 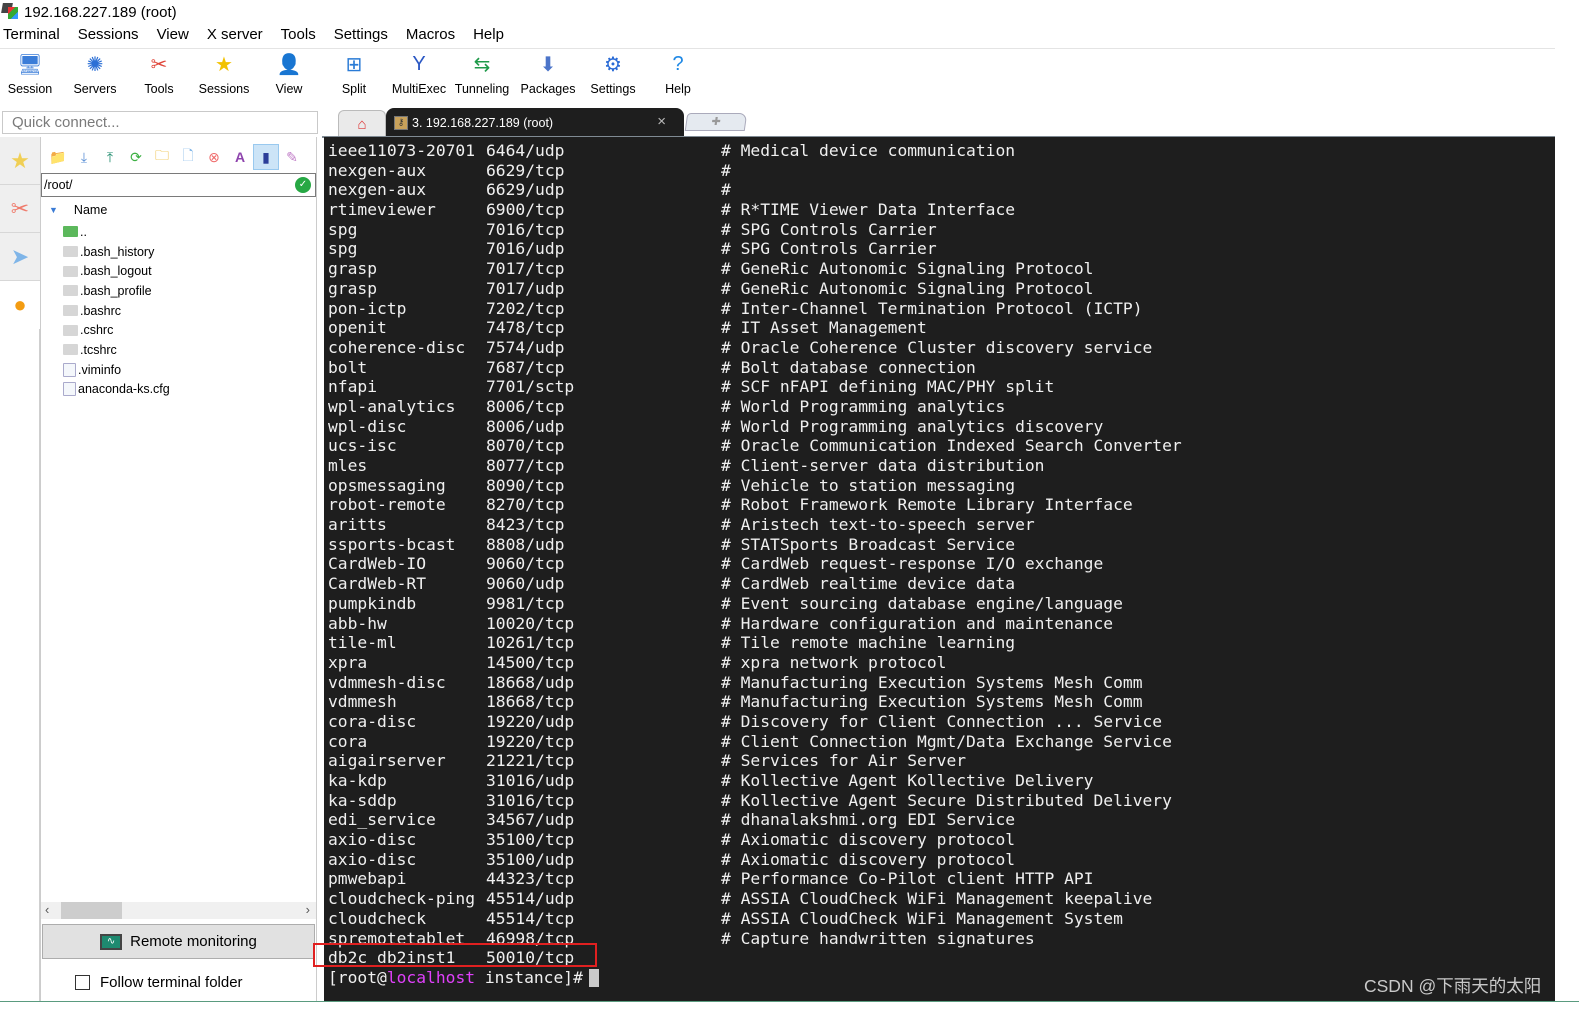 I want to click on menu-tools: Tools, so click(x=298, y=37).